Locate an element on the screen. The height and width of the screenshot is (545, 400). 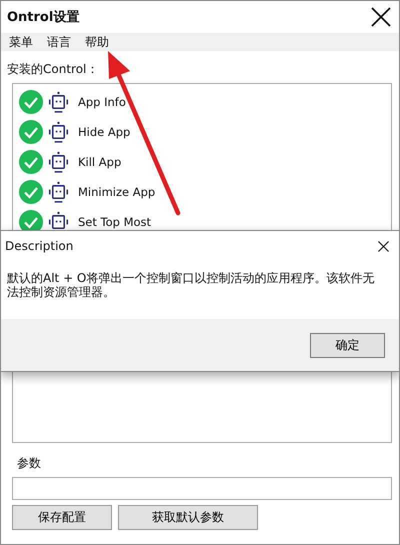
control-name: App Info is located at coordinates (102, 102).